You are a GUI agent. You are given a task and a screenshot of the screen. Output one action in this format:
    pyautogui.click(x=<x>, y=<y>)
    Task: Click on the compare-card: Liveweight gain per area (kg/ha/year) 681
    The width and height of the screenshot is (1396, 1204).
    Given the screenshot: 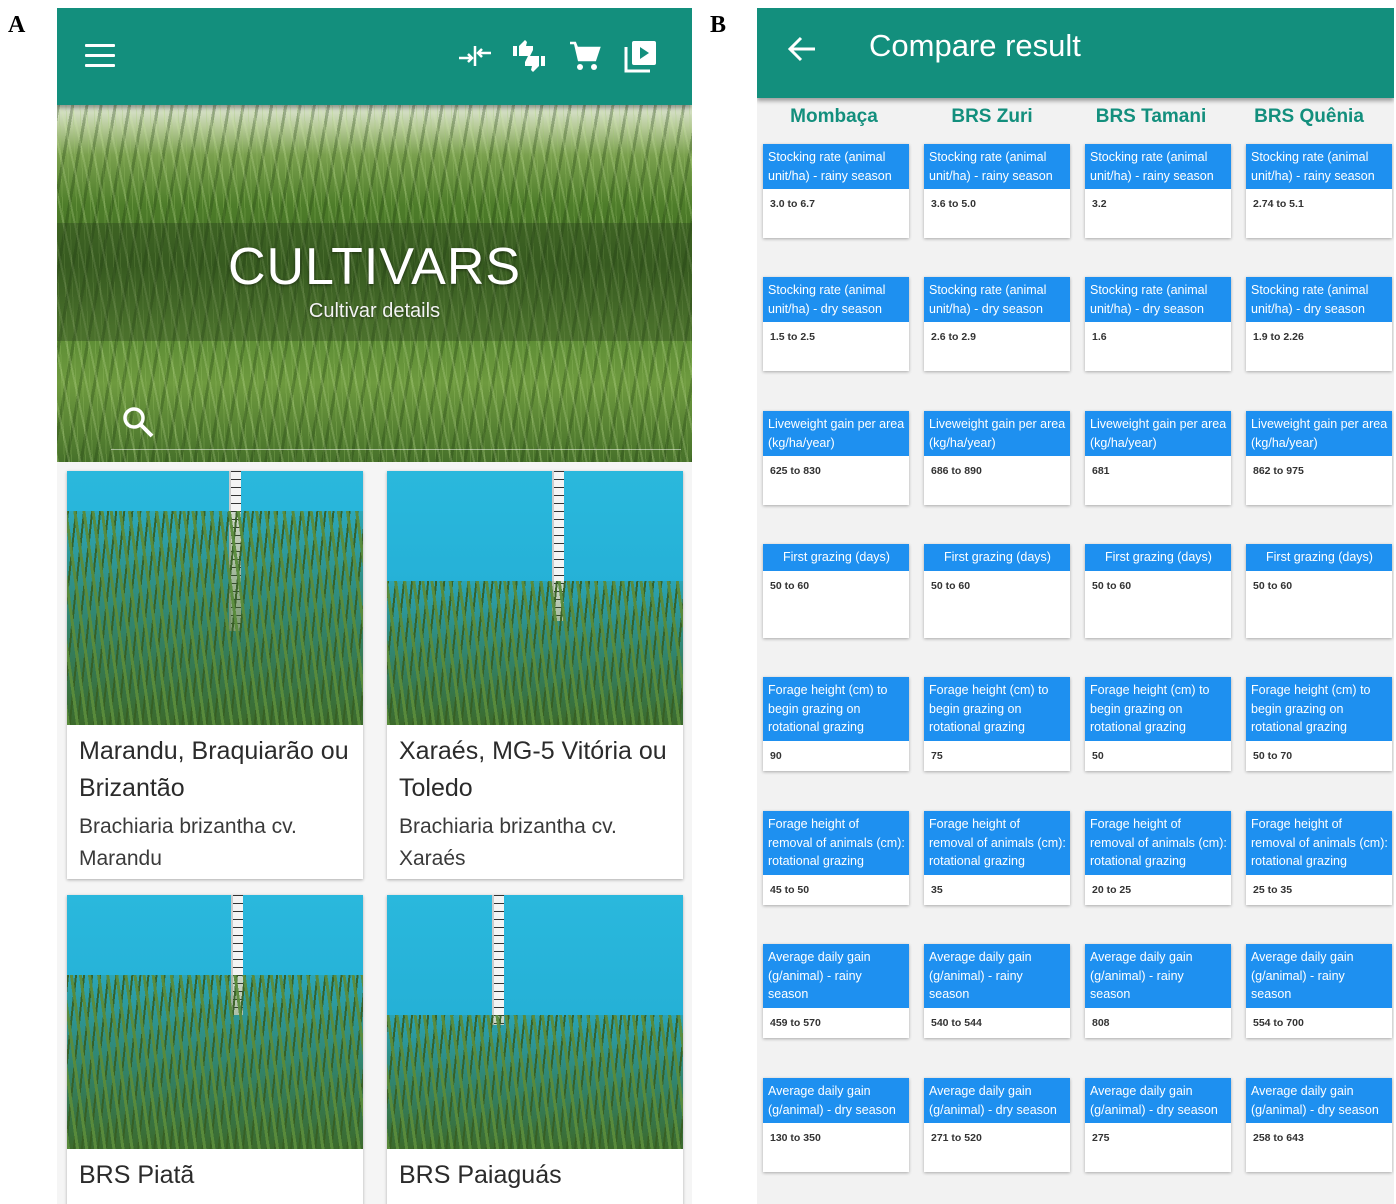 What is the action you would take?
    pyautogui.click(x=1158, y=458)
    